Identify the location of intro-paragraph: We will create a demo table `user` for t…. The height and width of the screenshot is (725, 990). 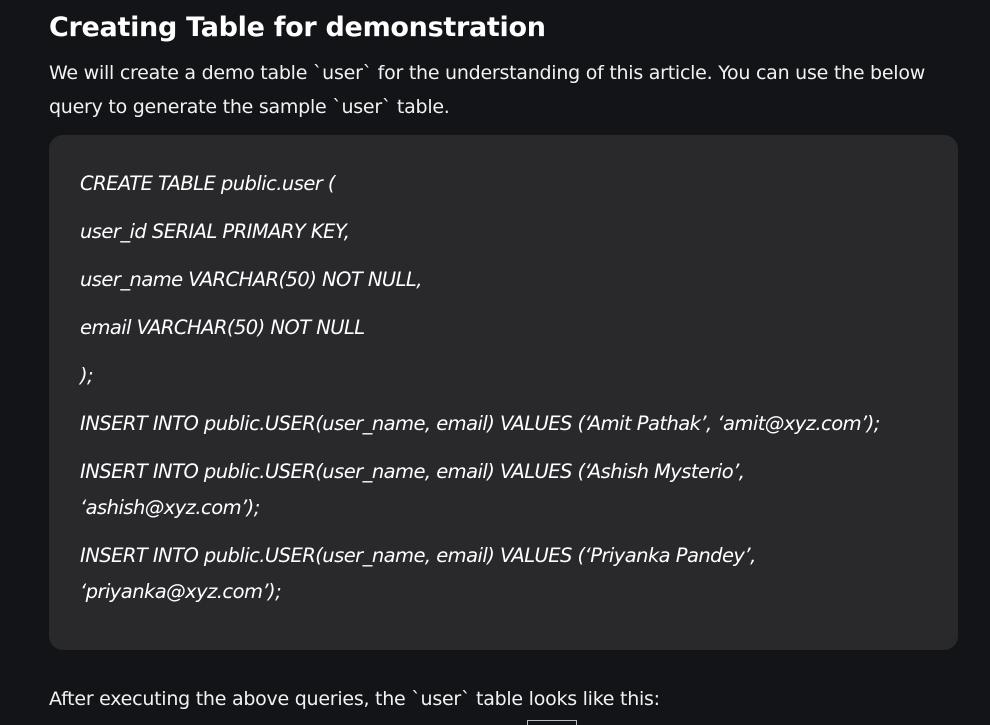
(487, 90).